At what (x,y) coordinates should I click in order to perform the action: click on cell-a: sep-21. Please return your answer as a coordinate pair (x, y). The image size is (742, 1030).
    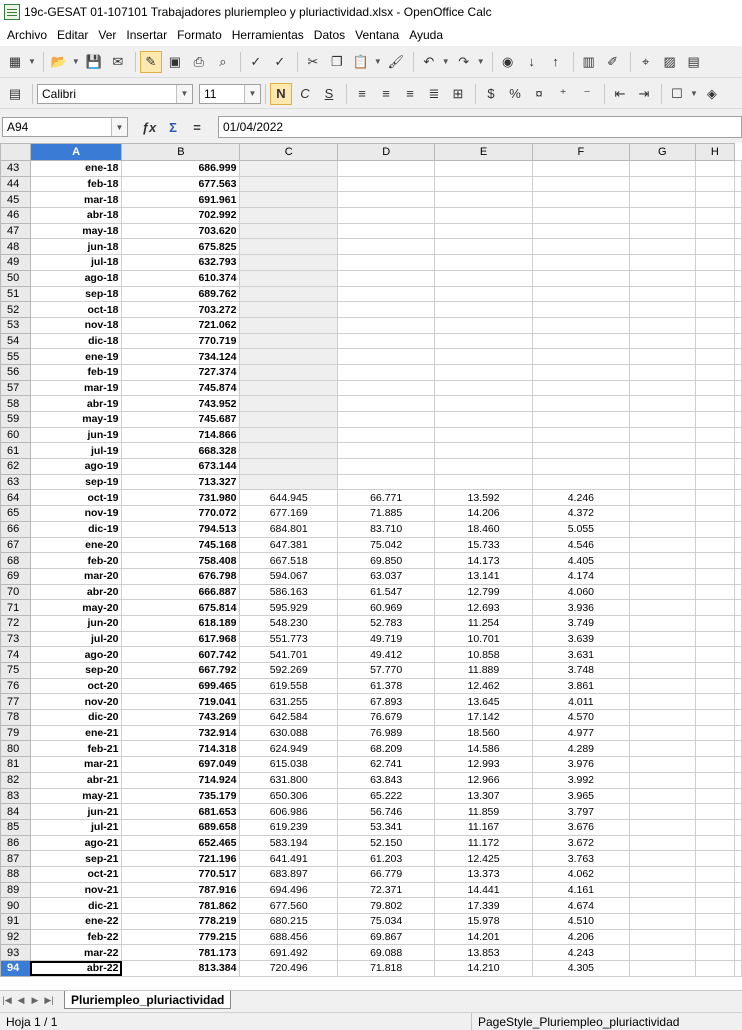
    Looking at the image, I should click on (76, 858).